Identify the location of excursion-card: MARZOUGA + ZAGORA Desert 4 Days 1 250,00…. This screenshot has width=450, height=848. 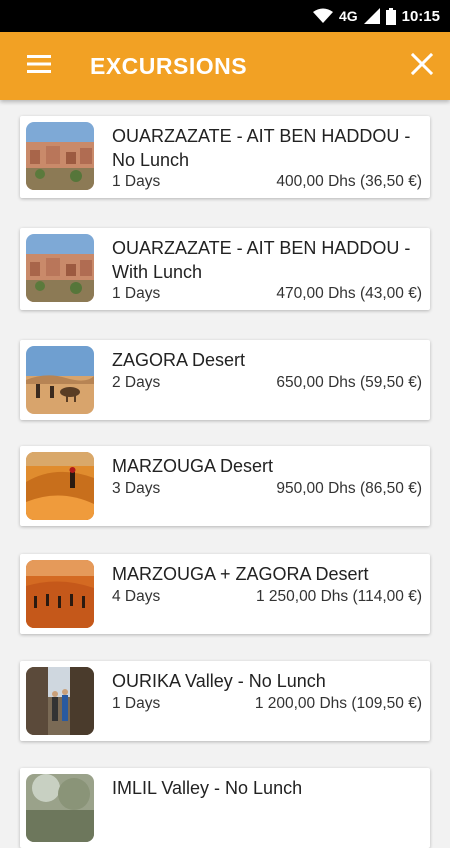
(225, 594).